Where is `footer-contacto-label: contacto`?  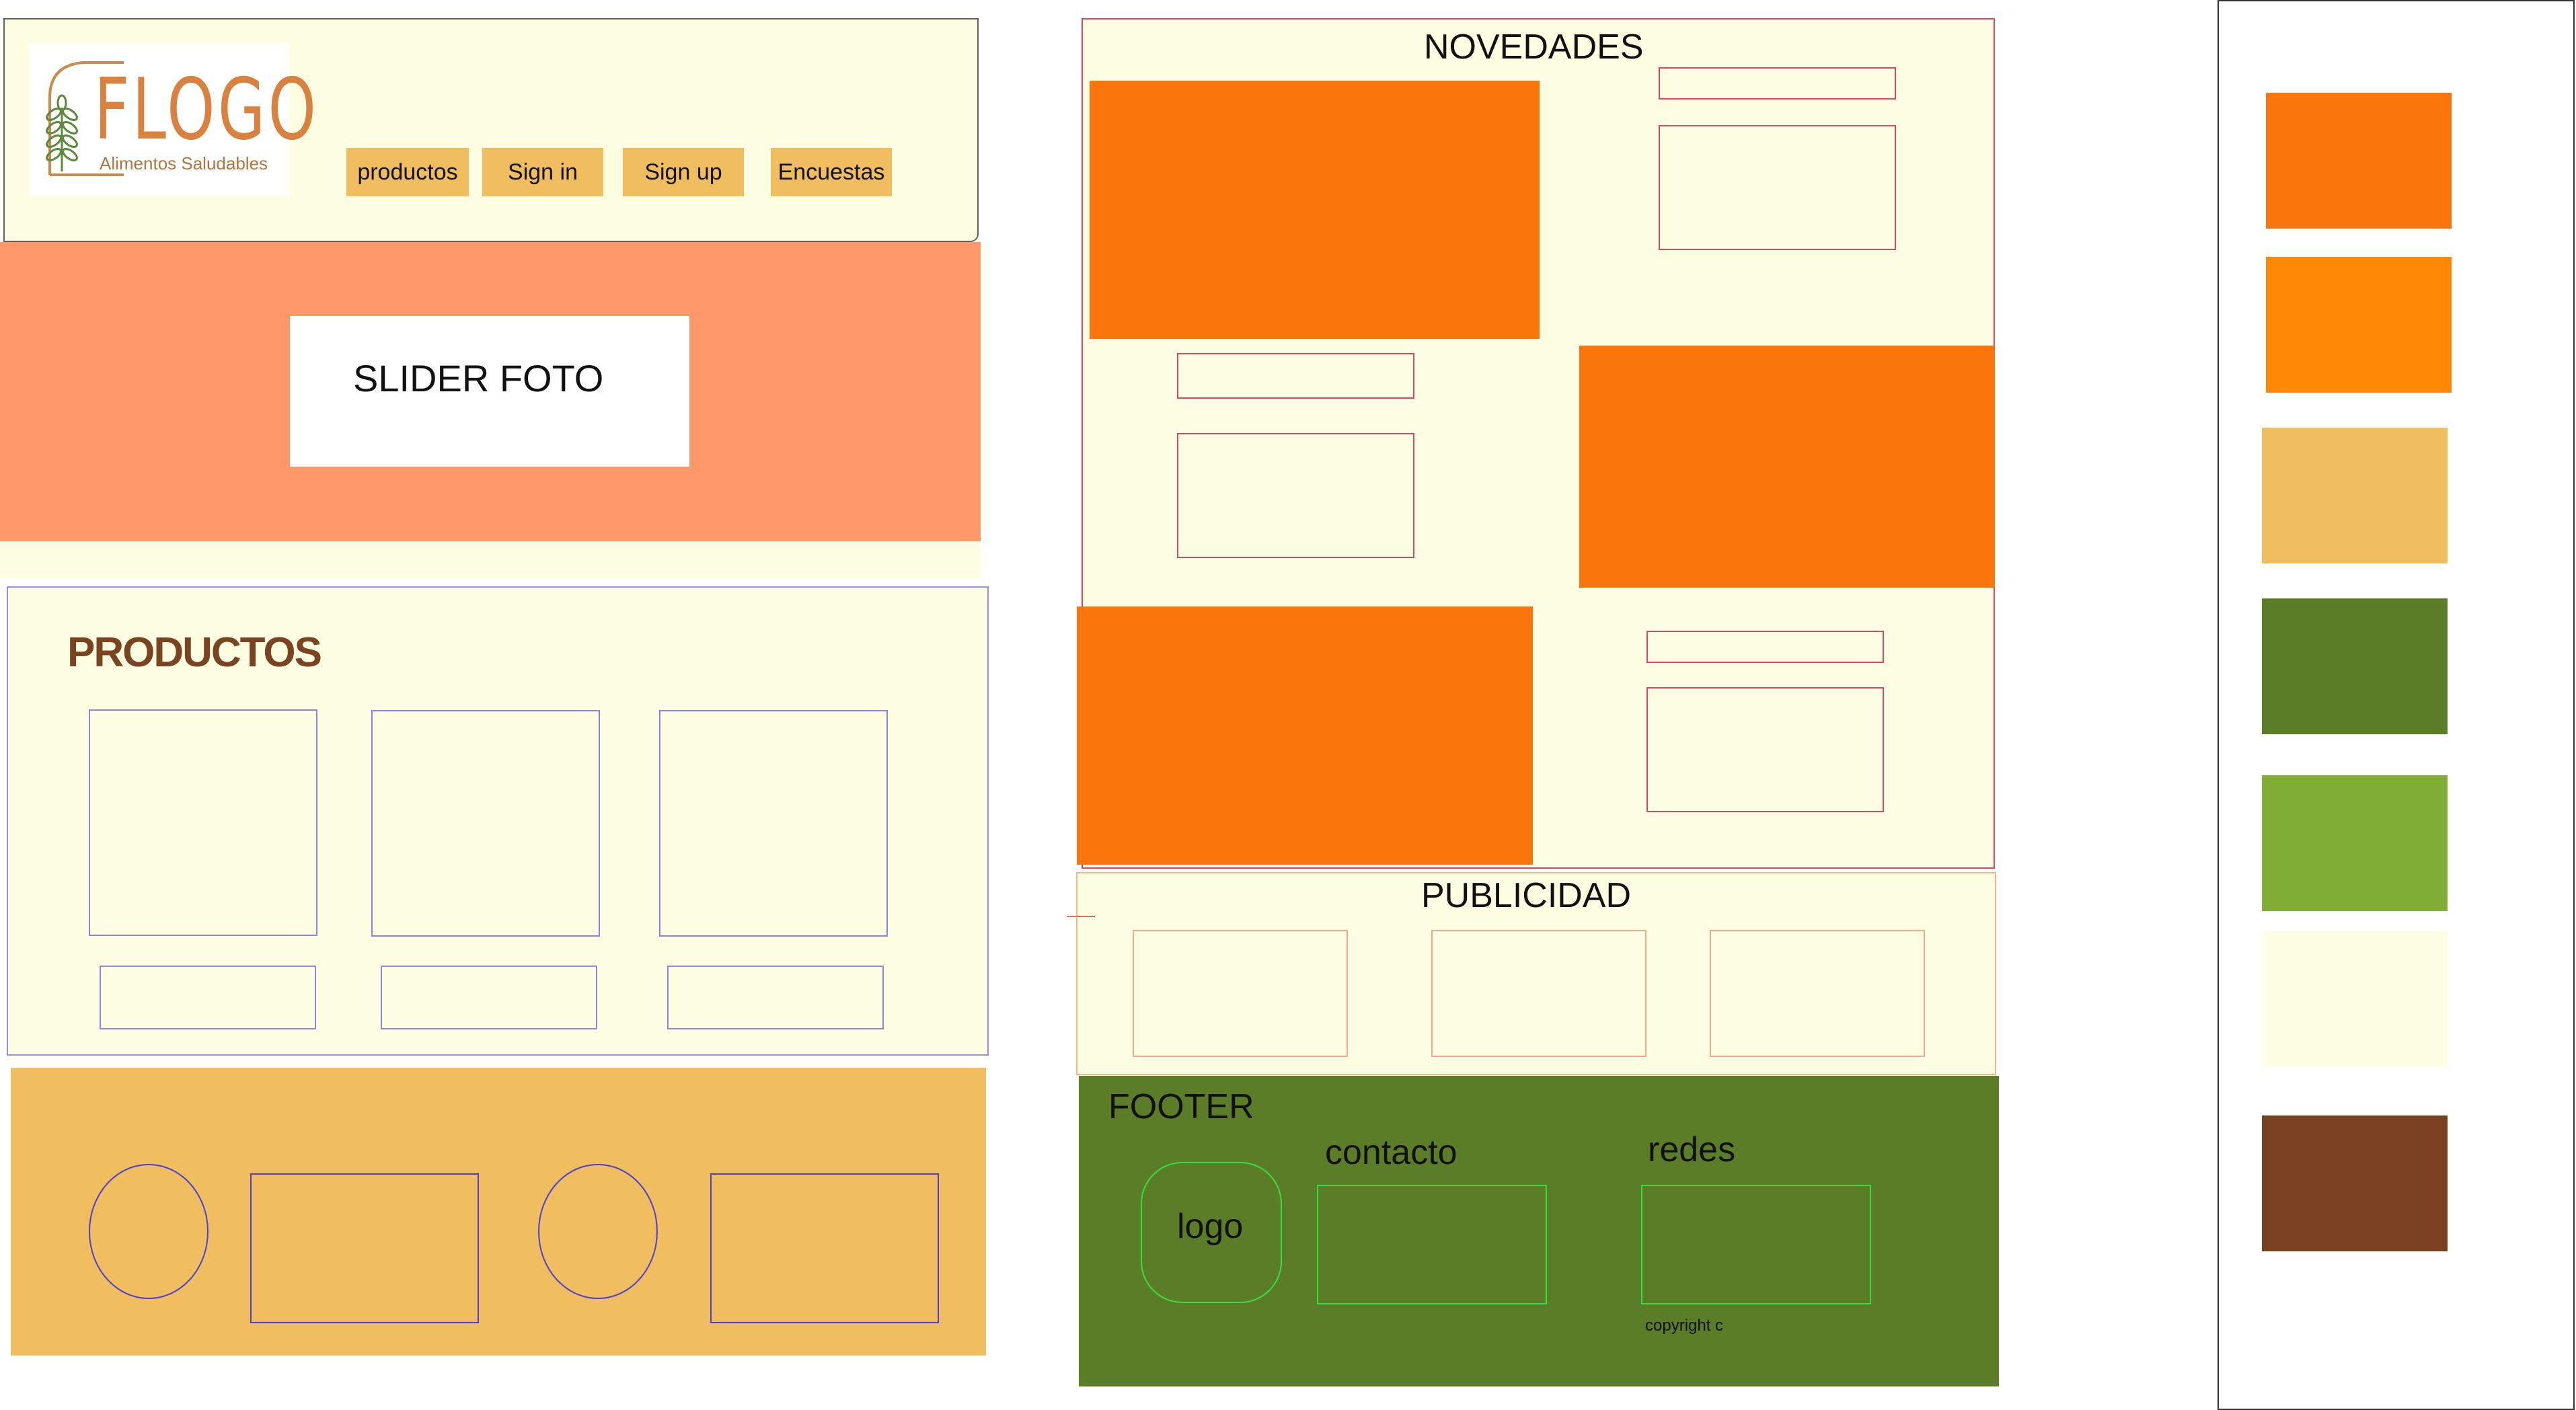 footer-contacto-label: contacto is located at coordinates (1391, 1152).